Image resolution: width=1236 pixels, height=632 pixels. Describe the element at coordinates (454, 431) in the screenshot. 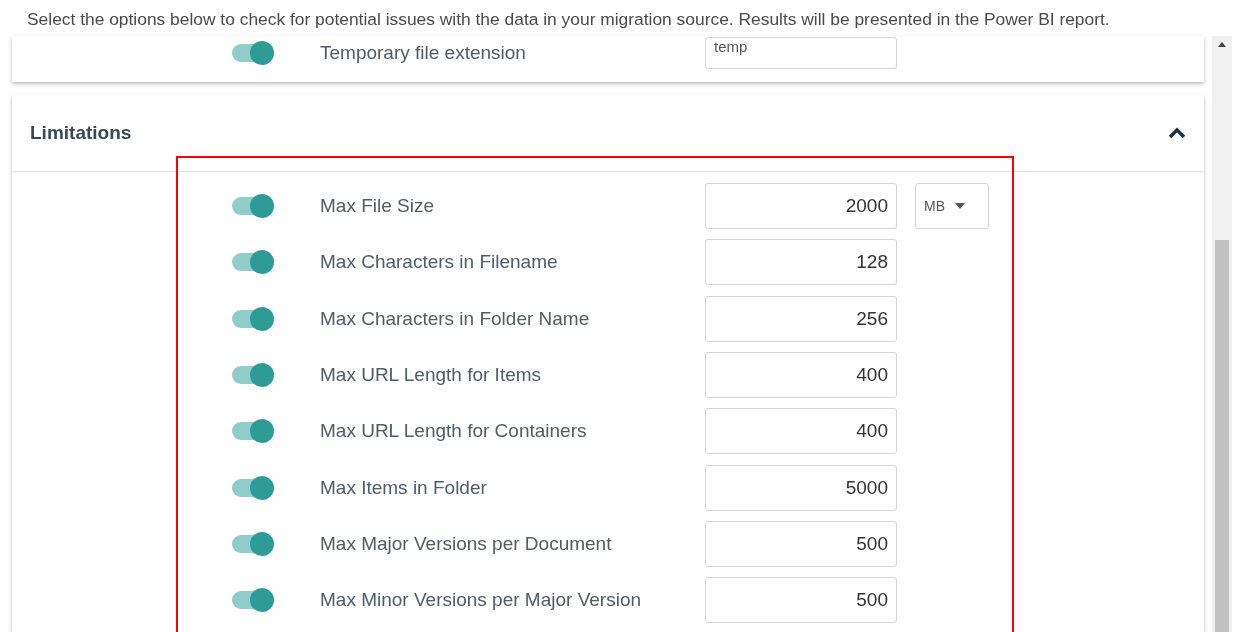

I see `setting-label: Max URL Length for Containers` at that location.